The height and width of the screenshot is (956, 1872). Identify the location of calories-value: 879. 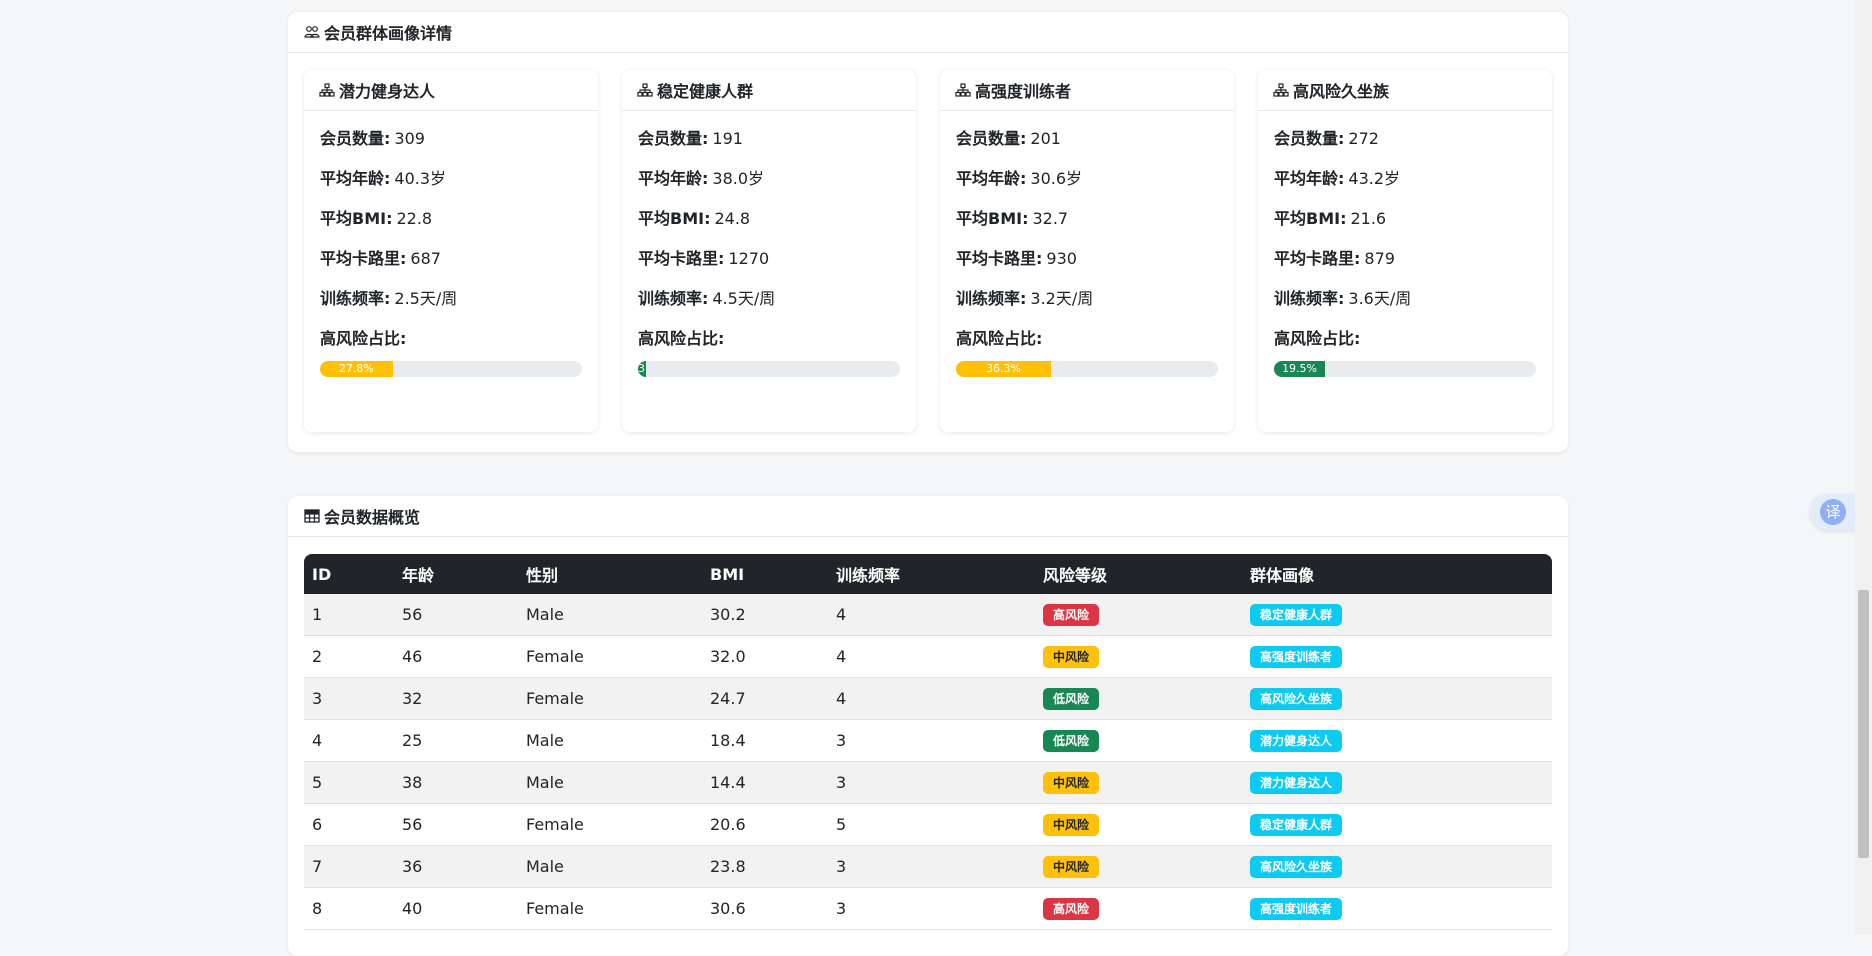
(1379, 258).